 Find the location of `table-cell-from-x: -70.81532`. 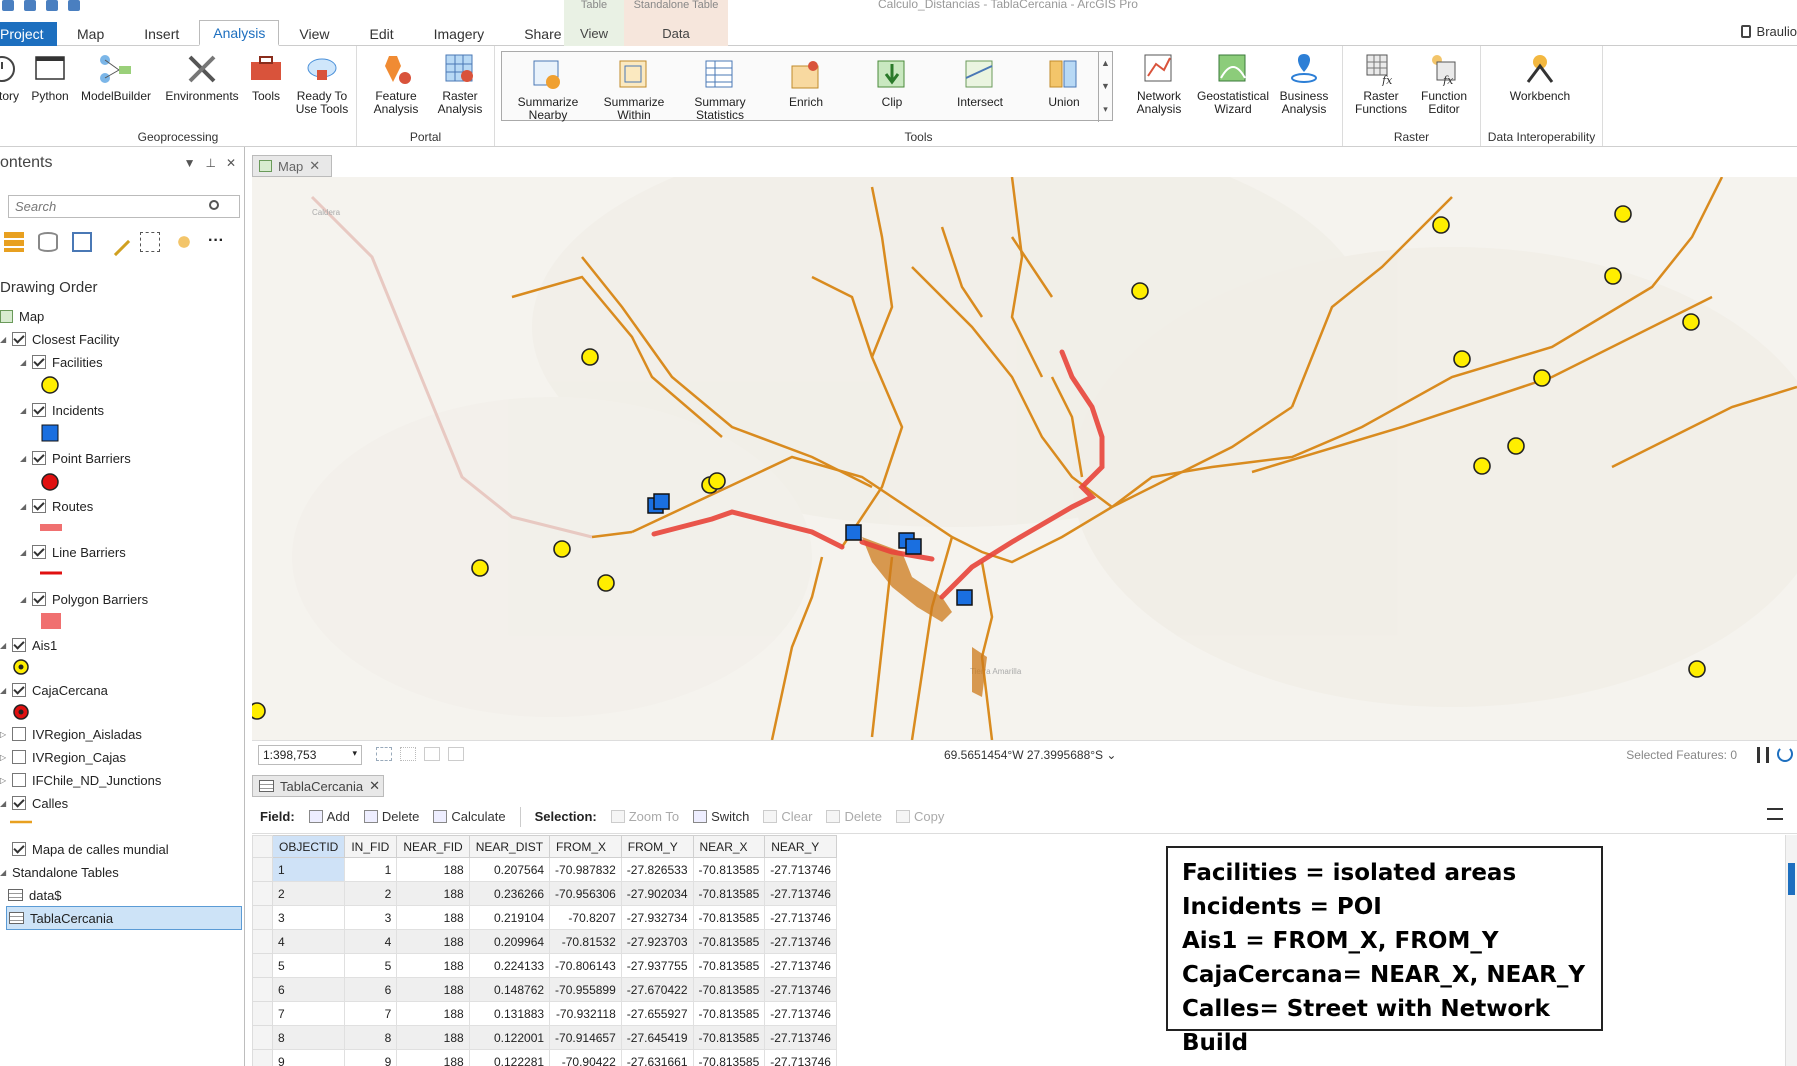

table-cell-from-x: -70.81532 is located at coordinates (585, 941).